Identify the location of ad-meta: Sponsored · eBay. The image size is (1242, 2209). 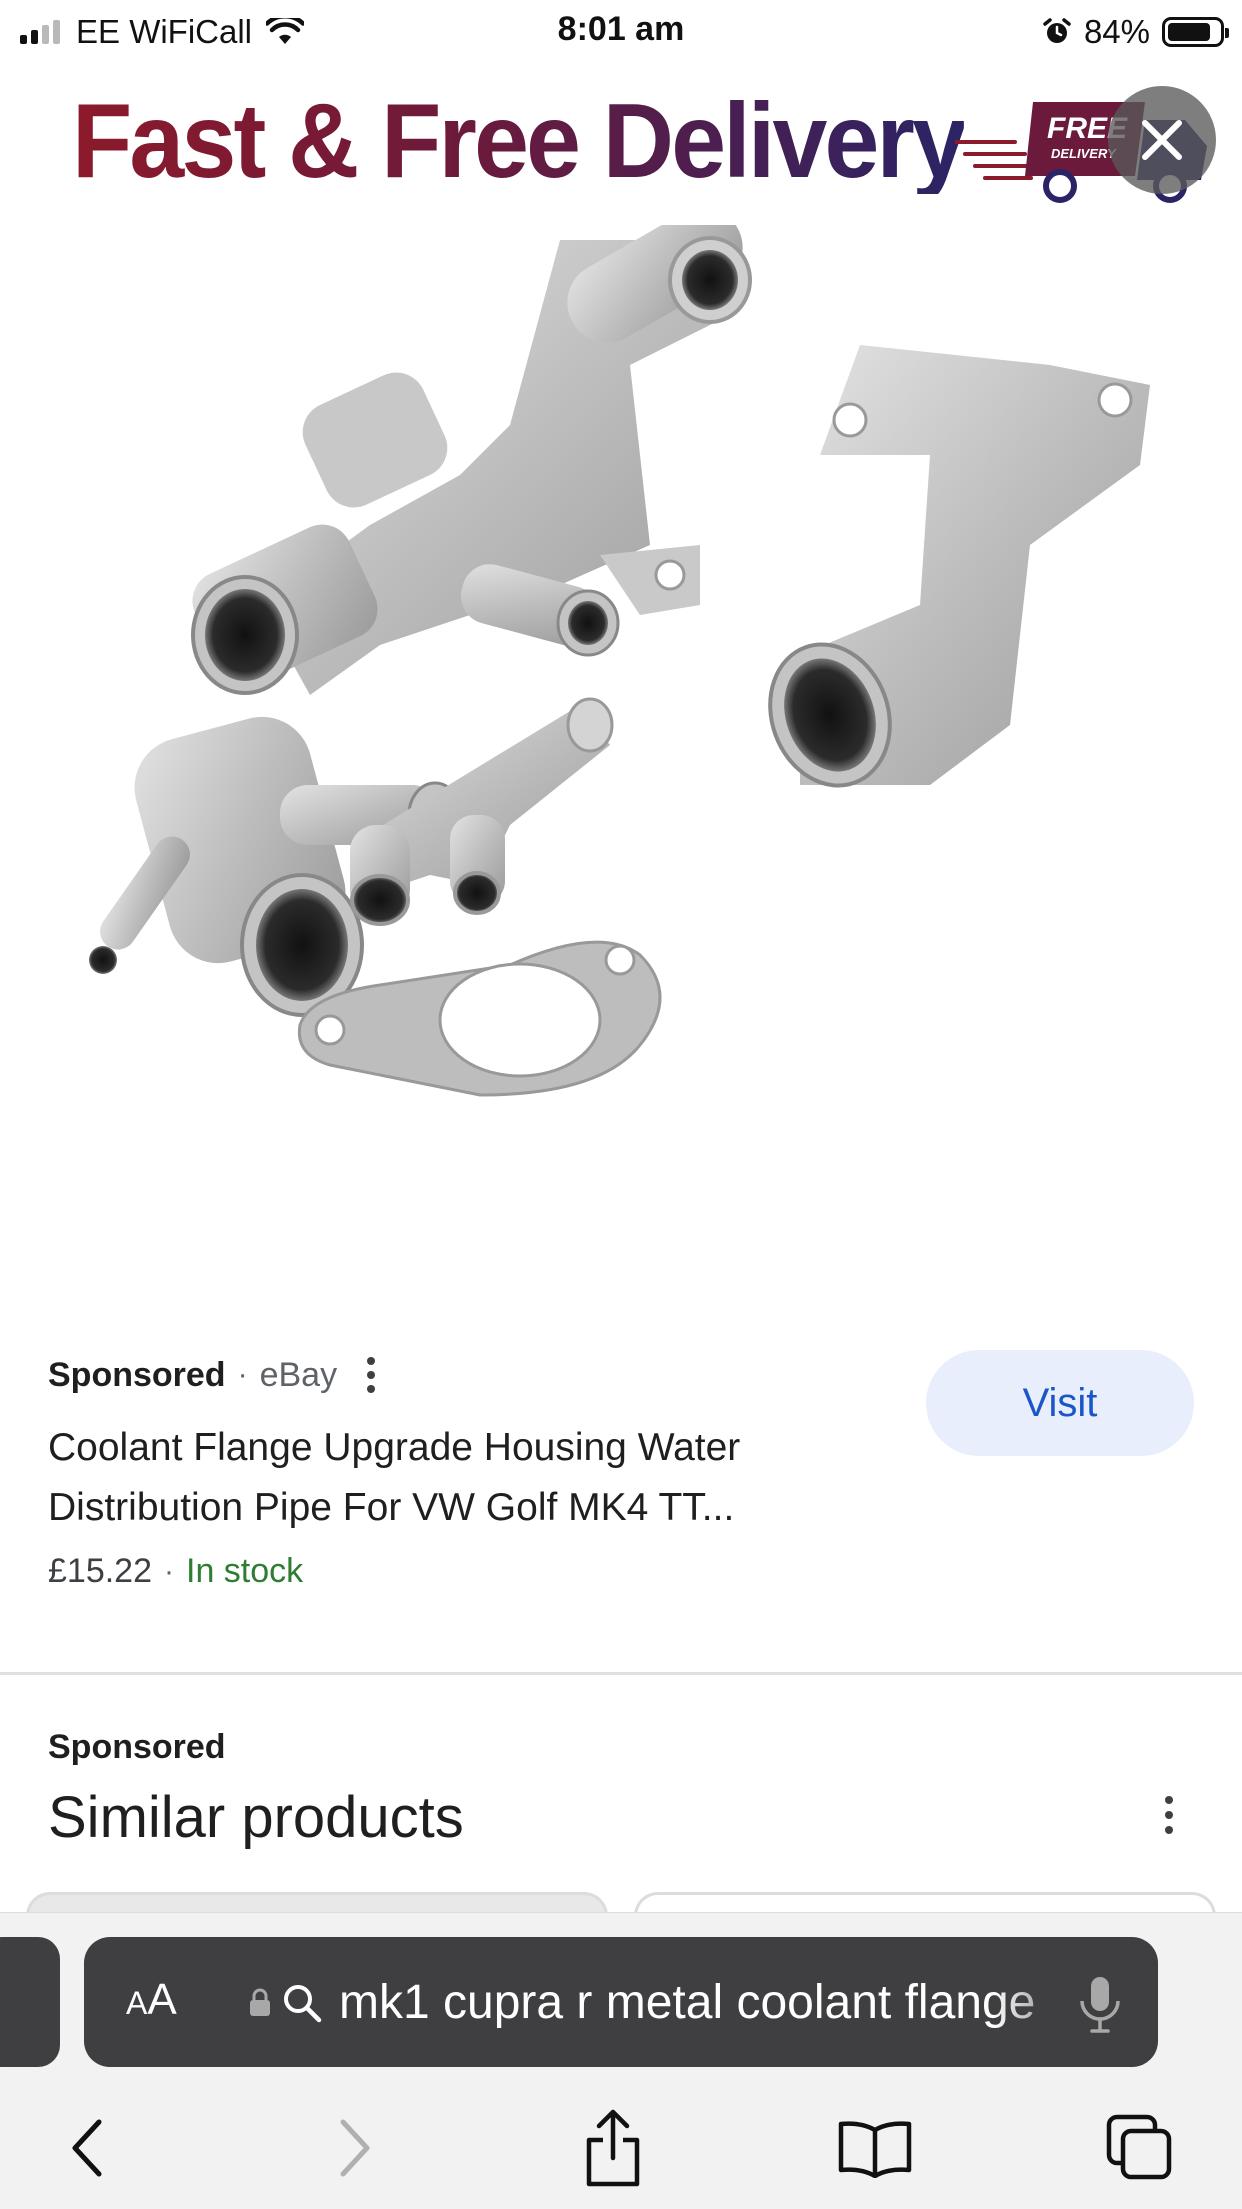
(212, 1375).